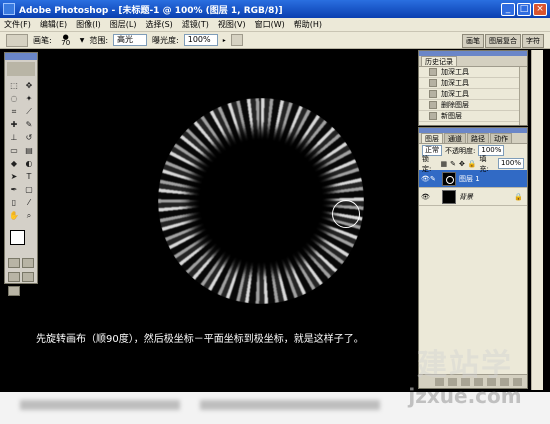 This screenshot has height=424, width=550. Describe the element at coordinates (29, 112) in the screenshot. I see `slice-tool-icon: ⟋` at that location.